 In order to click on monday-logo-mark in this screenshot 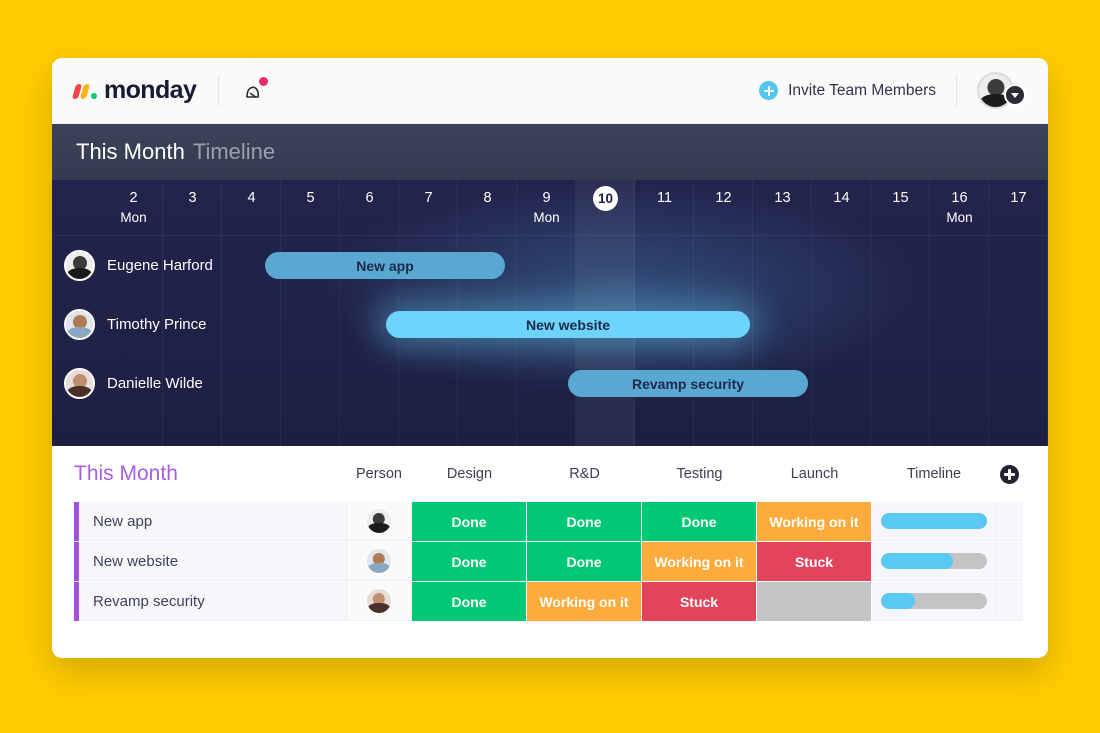, I will do `click(85, 91)`.